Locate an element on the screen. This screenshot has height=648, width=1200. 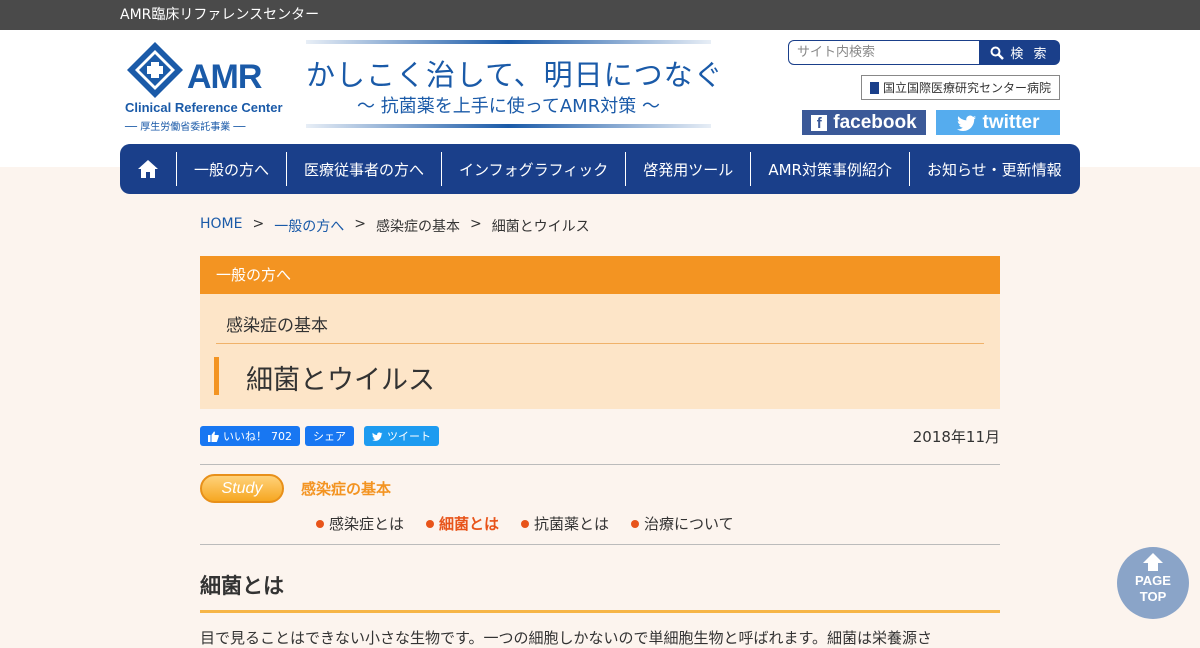
facebook-label: facebook is located at coordinates (875, 122).